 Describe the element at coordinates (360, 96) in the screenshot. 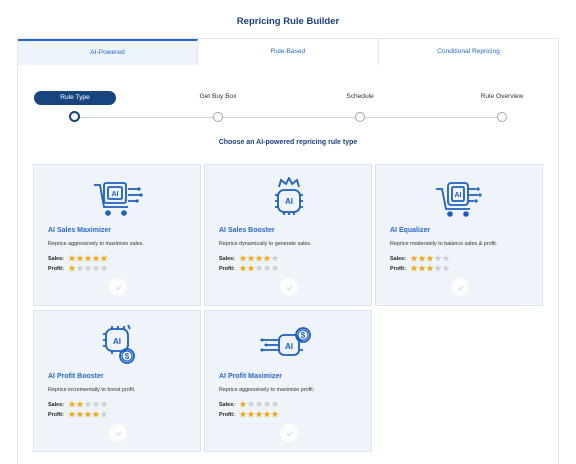

I see `step-schedule: Schedule` at that location.